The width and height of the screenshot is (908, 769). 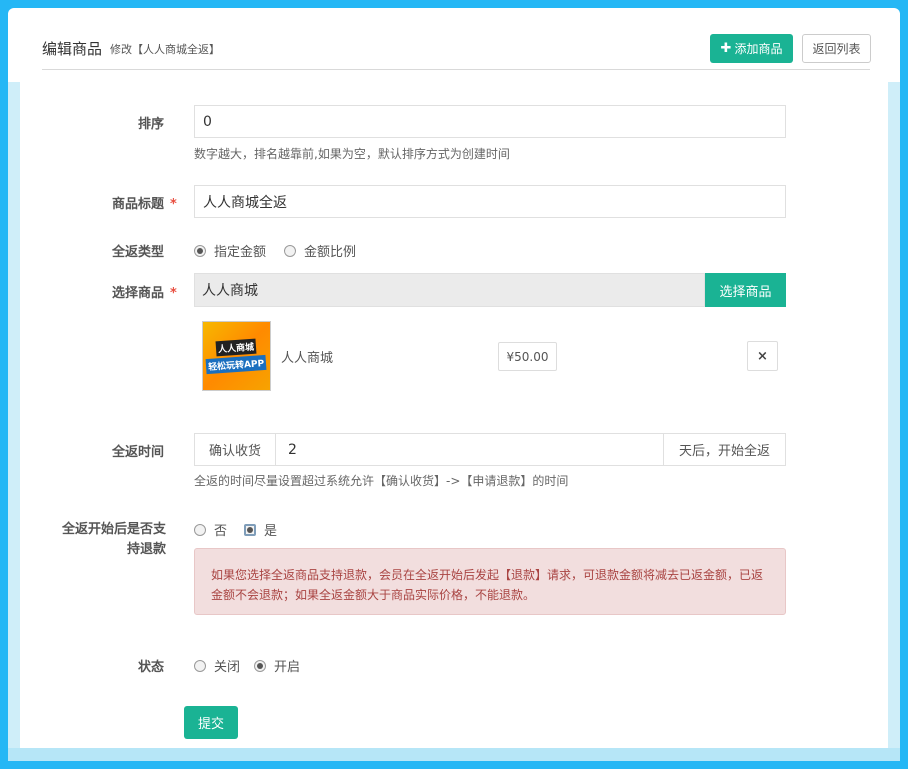 I want to click on select-goods-button: 选择商品, so click(x=745, y=290).